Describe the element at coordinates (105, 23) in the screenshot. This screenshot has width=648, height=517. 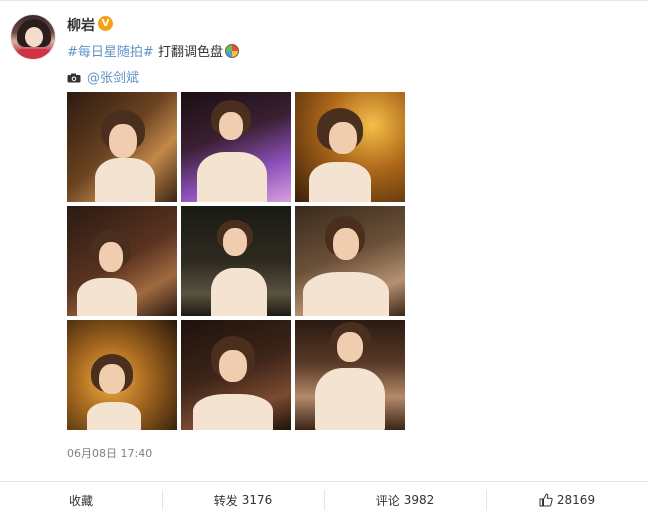
I see `verified-badge-icon: V` at that location.